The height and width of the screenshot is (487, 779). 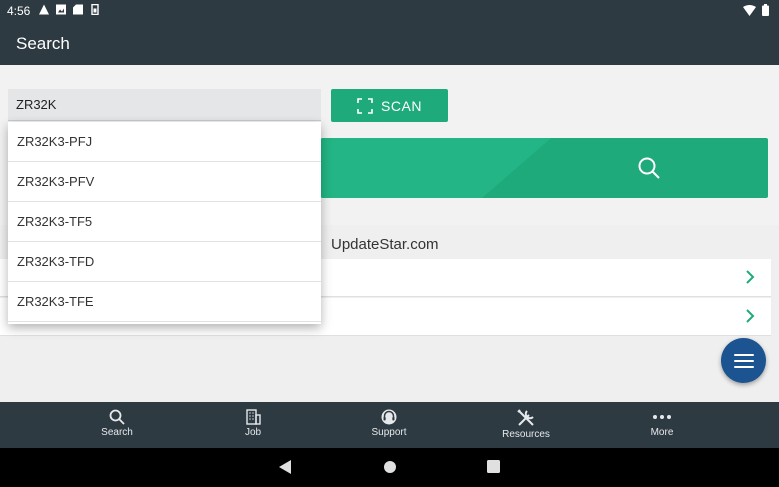 I want to click on headset-icon, so click(x=389, y=417).